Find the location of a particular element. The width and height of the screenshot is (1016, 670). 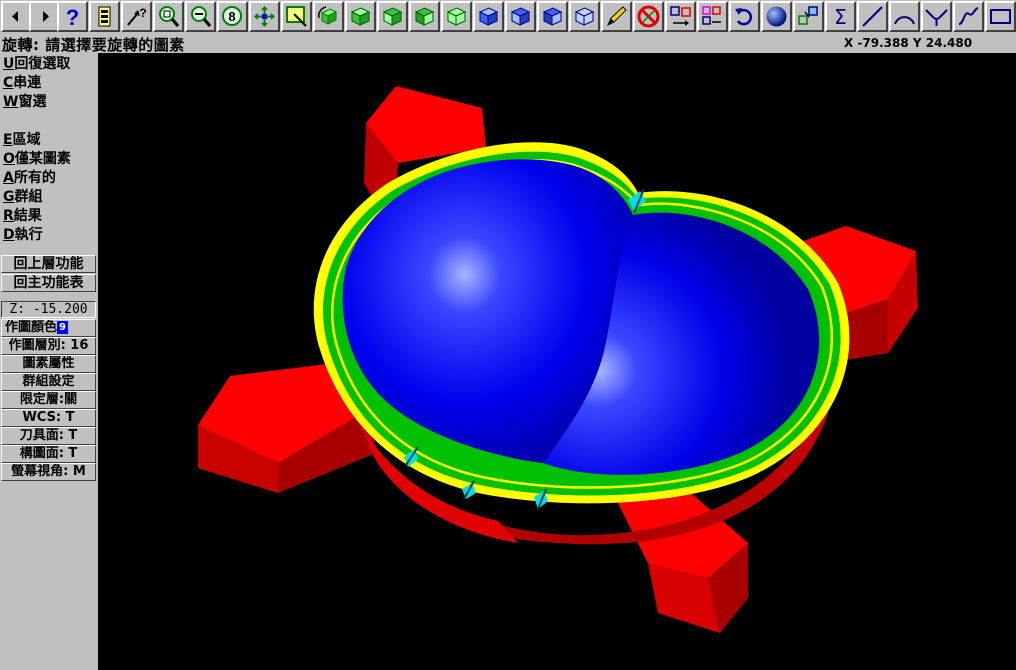

arrow-left-icon is located at coordinates (15, 16).